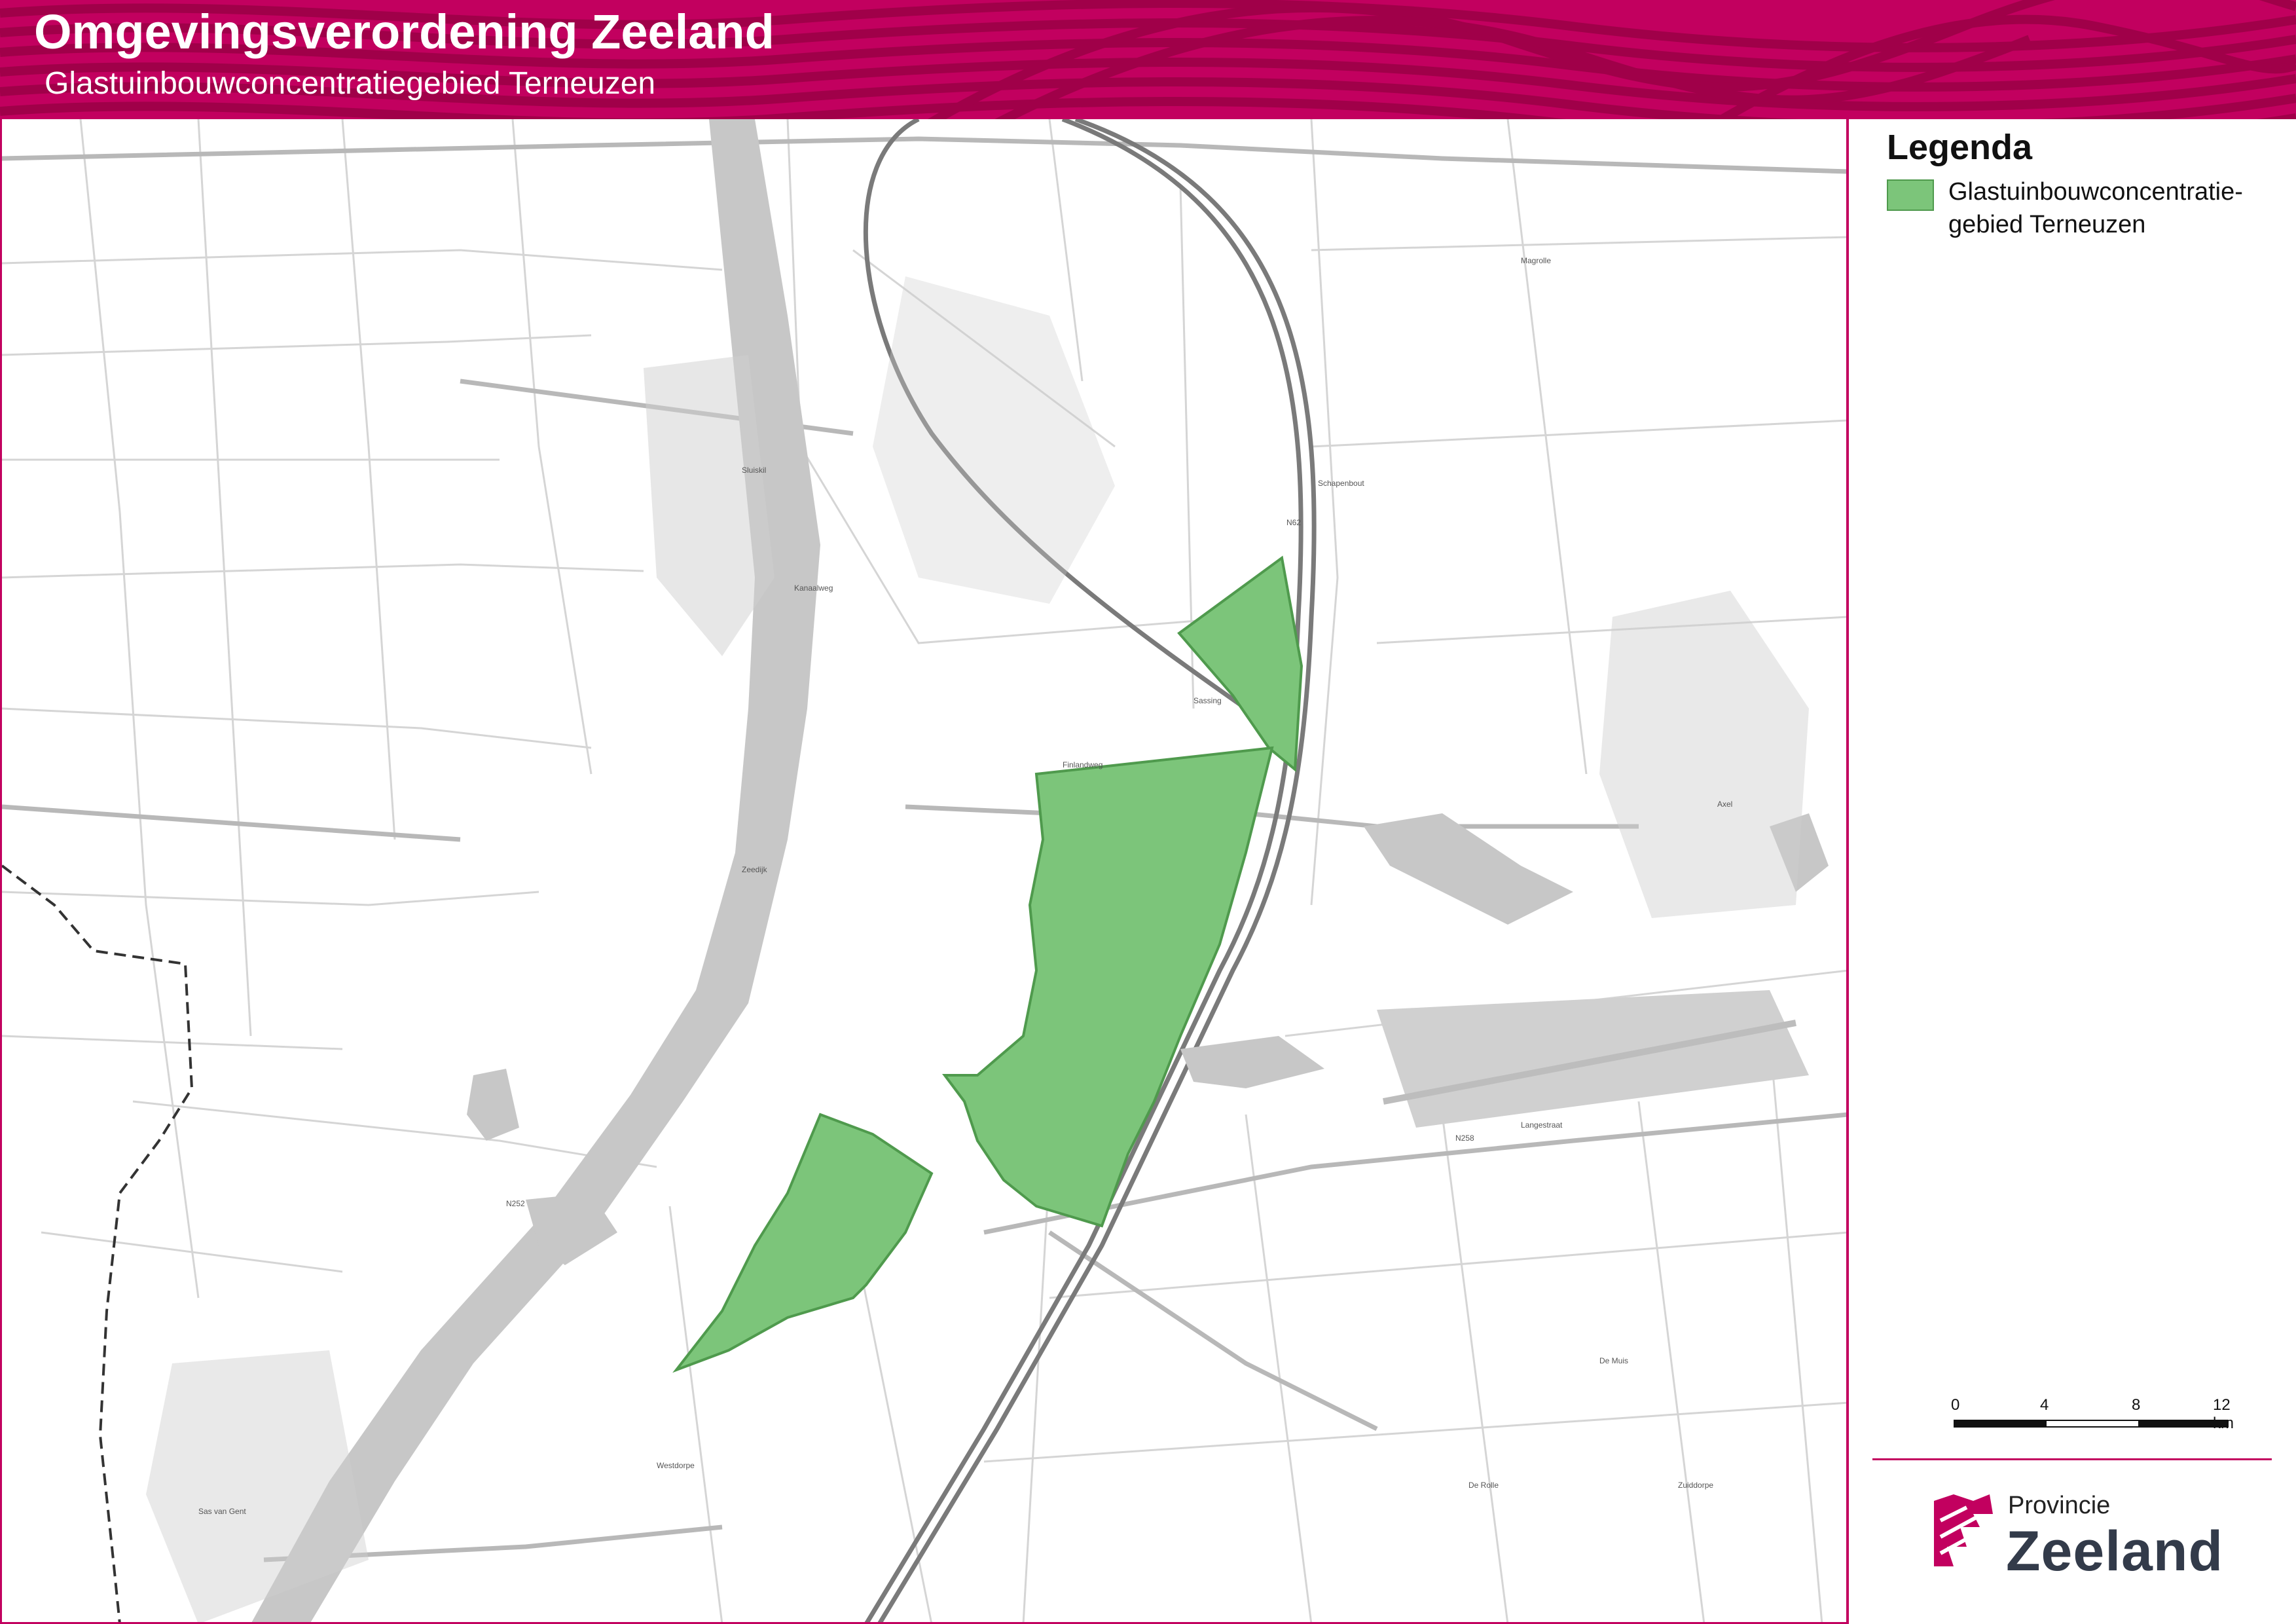 This screenshot has height=1624, width=2296. Describe the element at coordinates (1910, 195) in the screenshot. I see `legend-swatch-glastuinbouw` at that location.